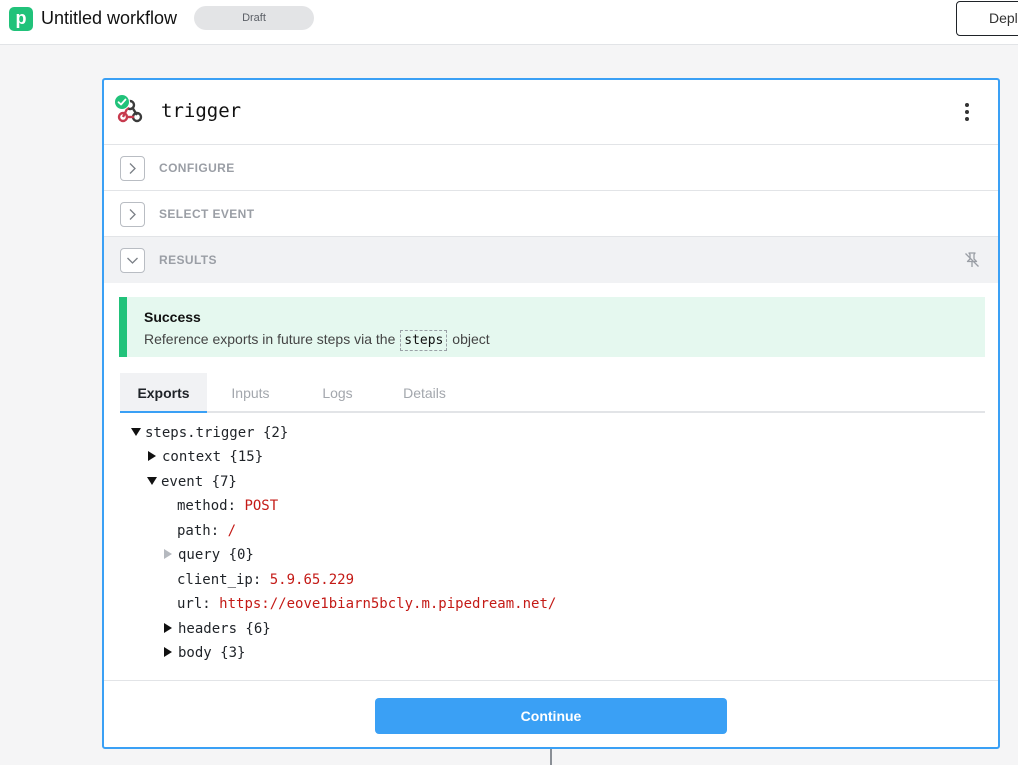 This screenshot has height=765, width=1018. Describe the element at coordinates (21, 19) in the screenshot. I see `pipedream-logo: p` at that location.